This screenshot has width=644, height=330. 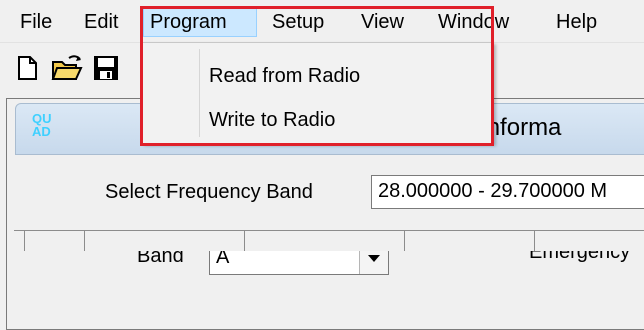 I want to click on menu-bar: File Edit Program Setup View Window Help, so click(x=322, y=21).